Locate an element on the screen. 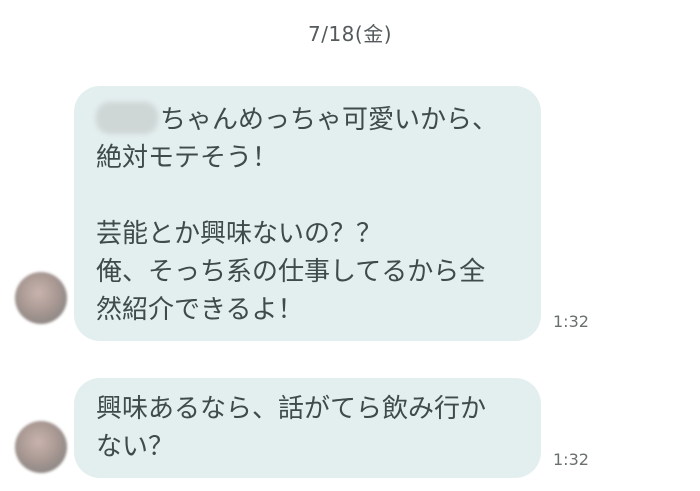 The image size is (700, 491). message-line: ちゃんめっちゃ可愛いから、 is located at coordinates (308, 120).